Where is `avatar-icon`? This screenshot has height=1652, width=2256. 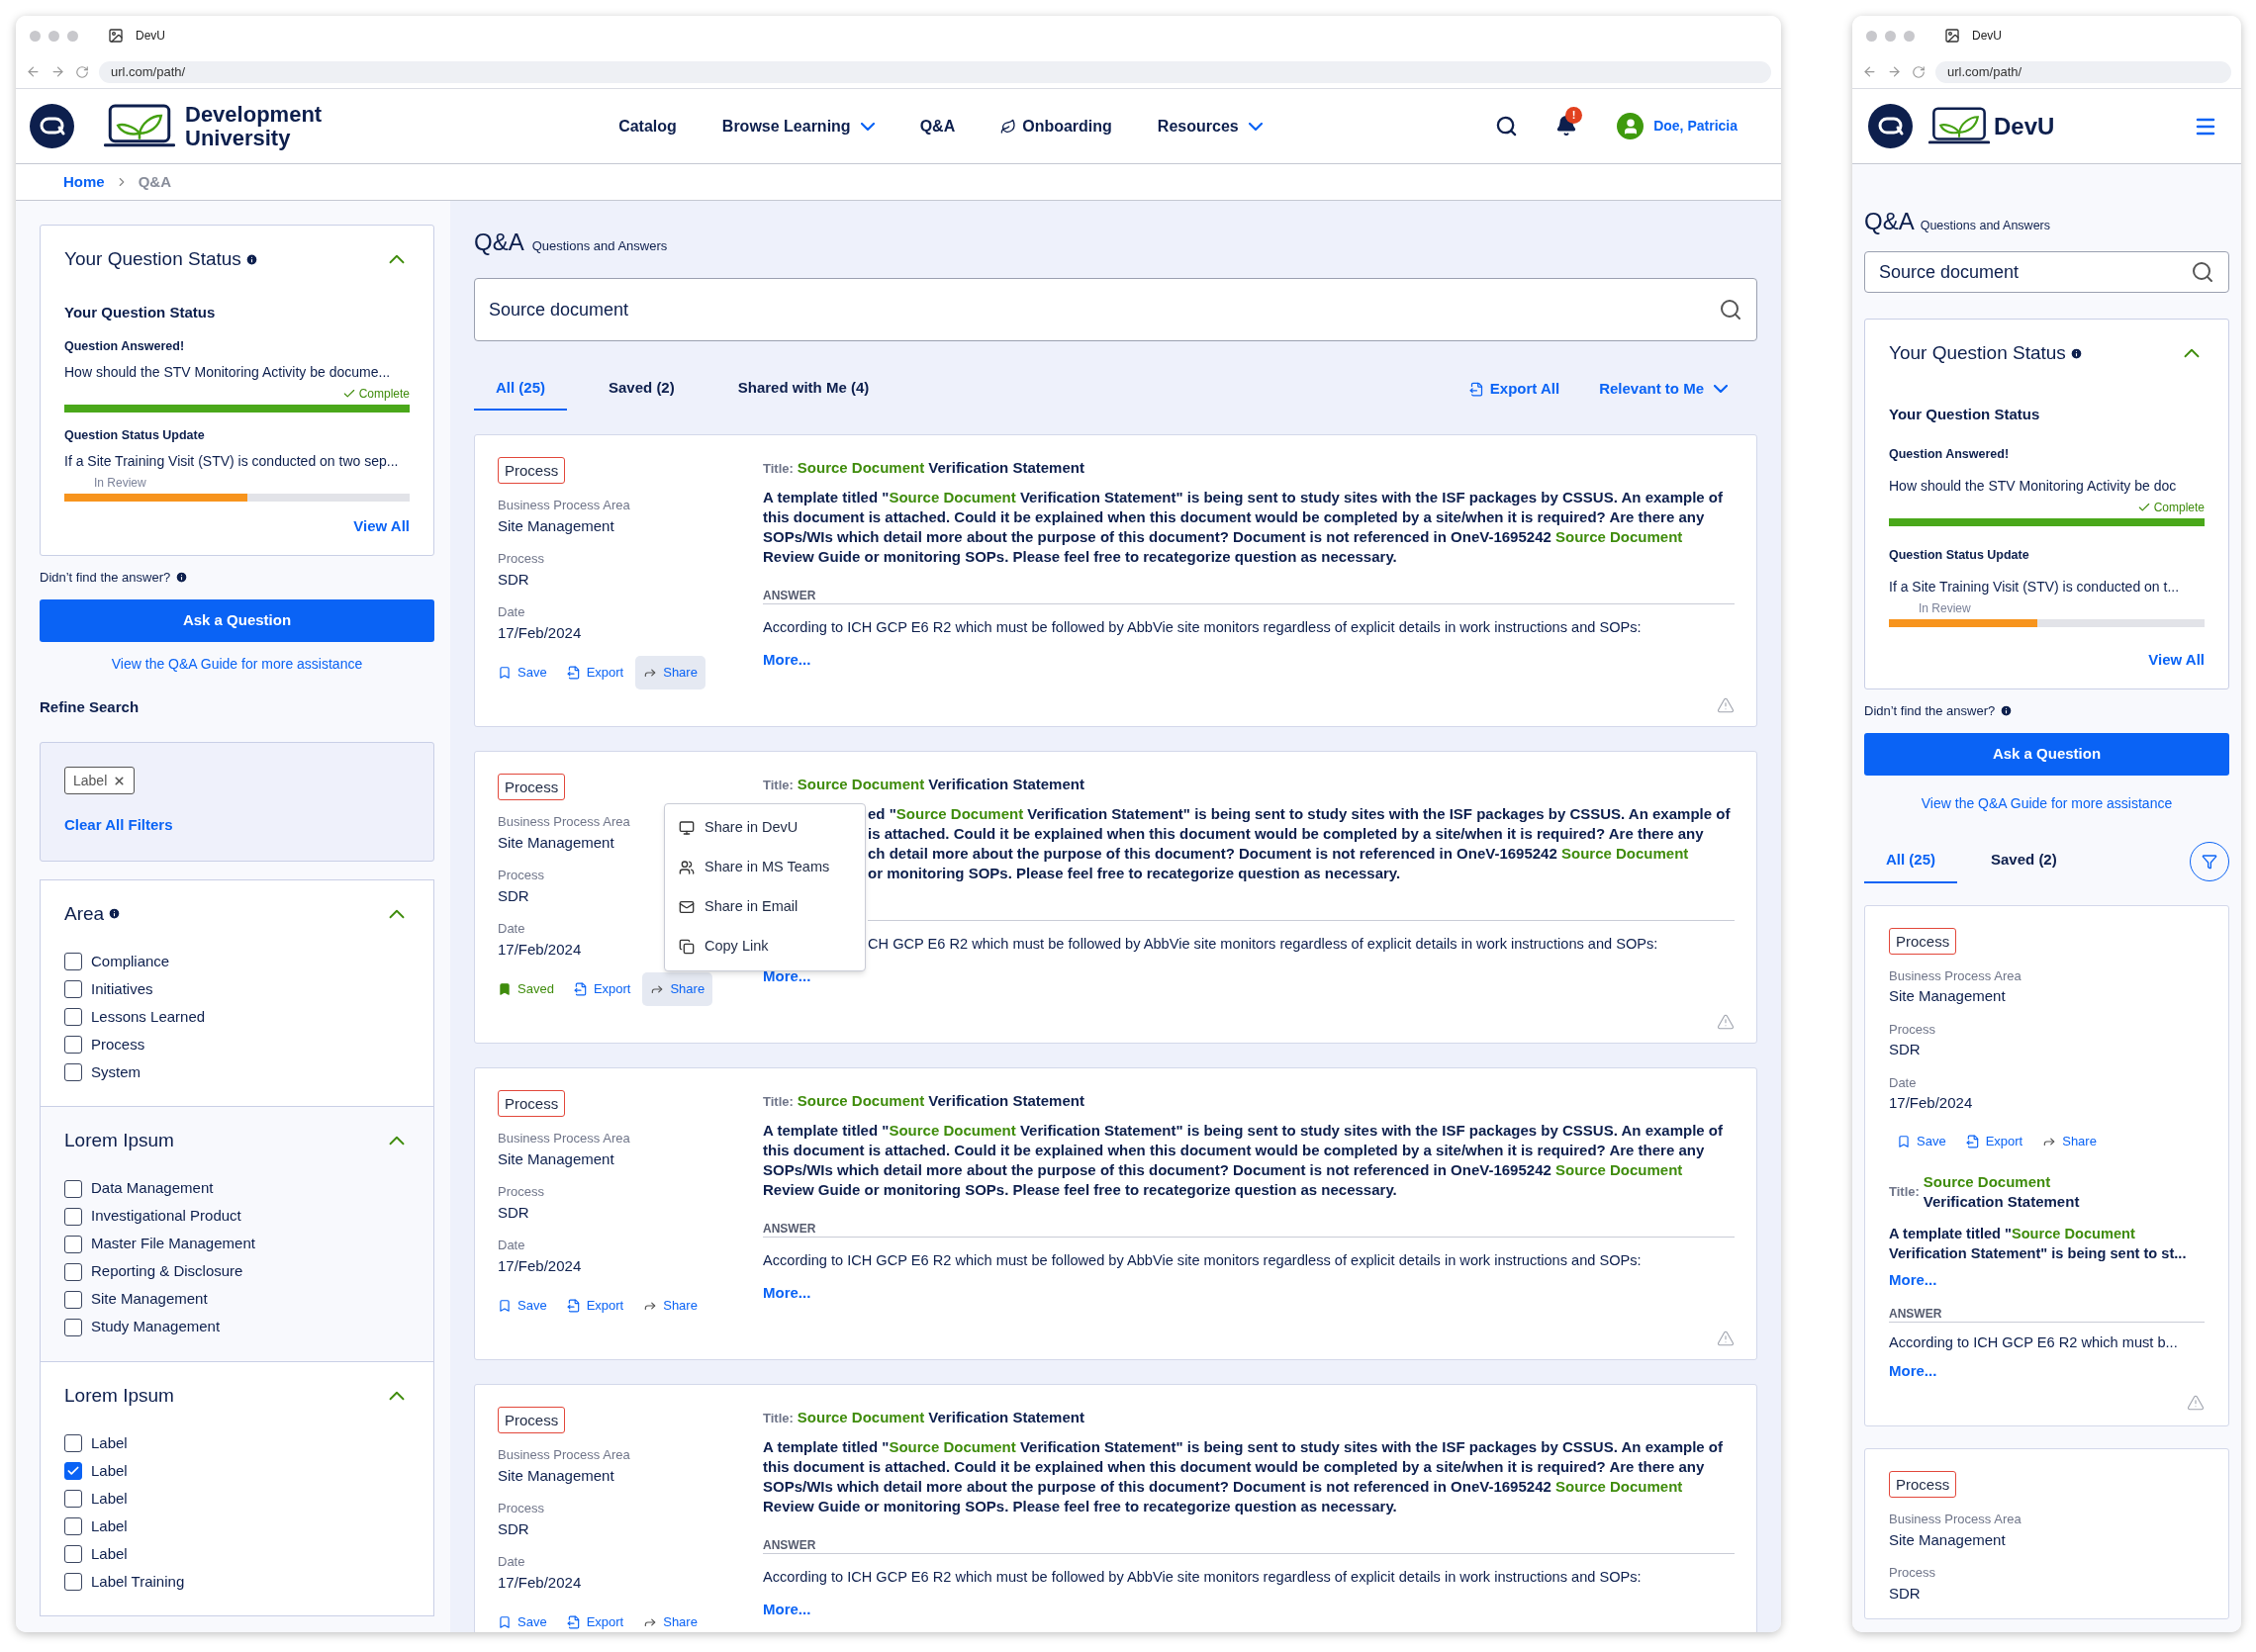 avatar-icon is located at coordinates (1631, 126).